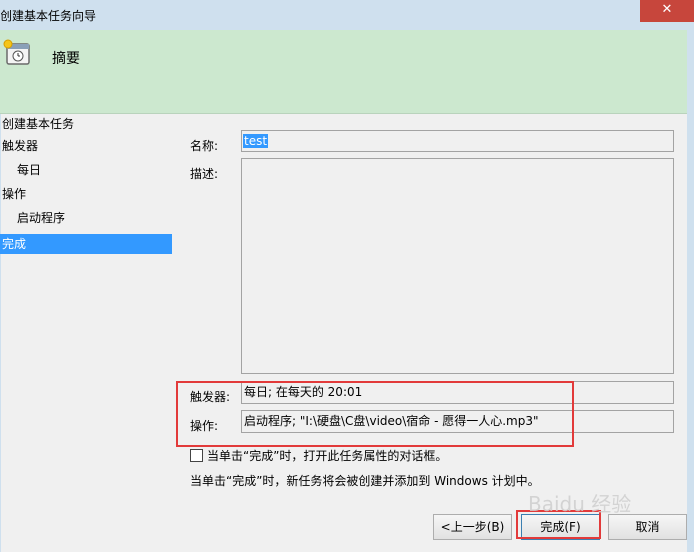 The image size is (694, 552). I want to click on title-bar: 创建基本任务向导, so click(347, 15).